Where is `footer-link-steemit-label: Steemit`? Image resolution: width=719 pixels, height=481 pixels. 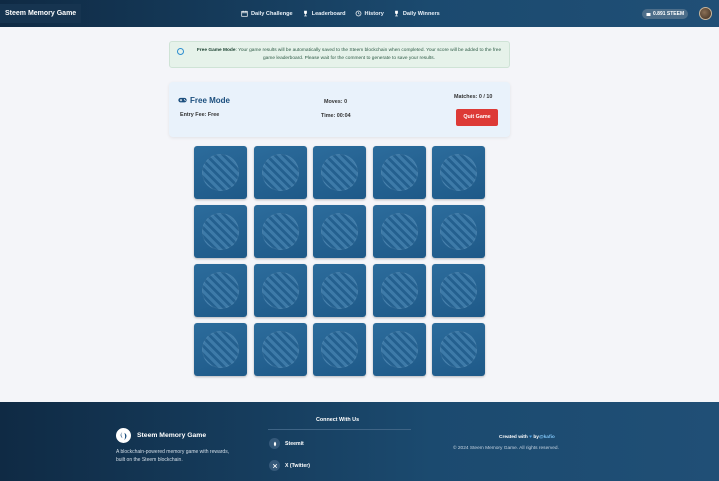 footer-link-steemit-label: Steemit is located at coordinates (294, 443).